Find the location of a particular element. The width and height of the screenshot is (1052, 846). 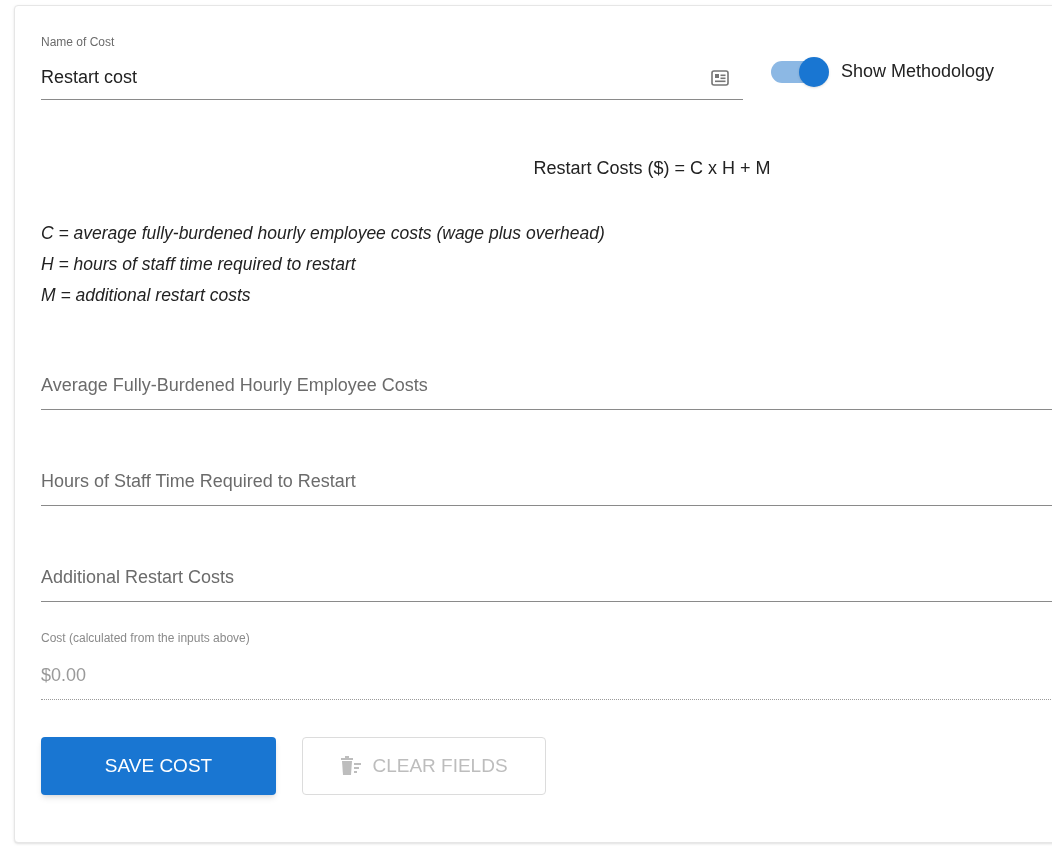

name-input: Restart cost is located at coordinates (341, 77).